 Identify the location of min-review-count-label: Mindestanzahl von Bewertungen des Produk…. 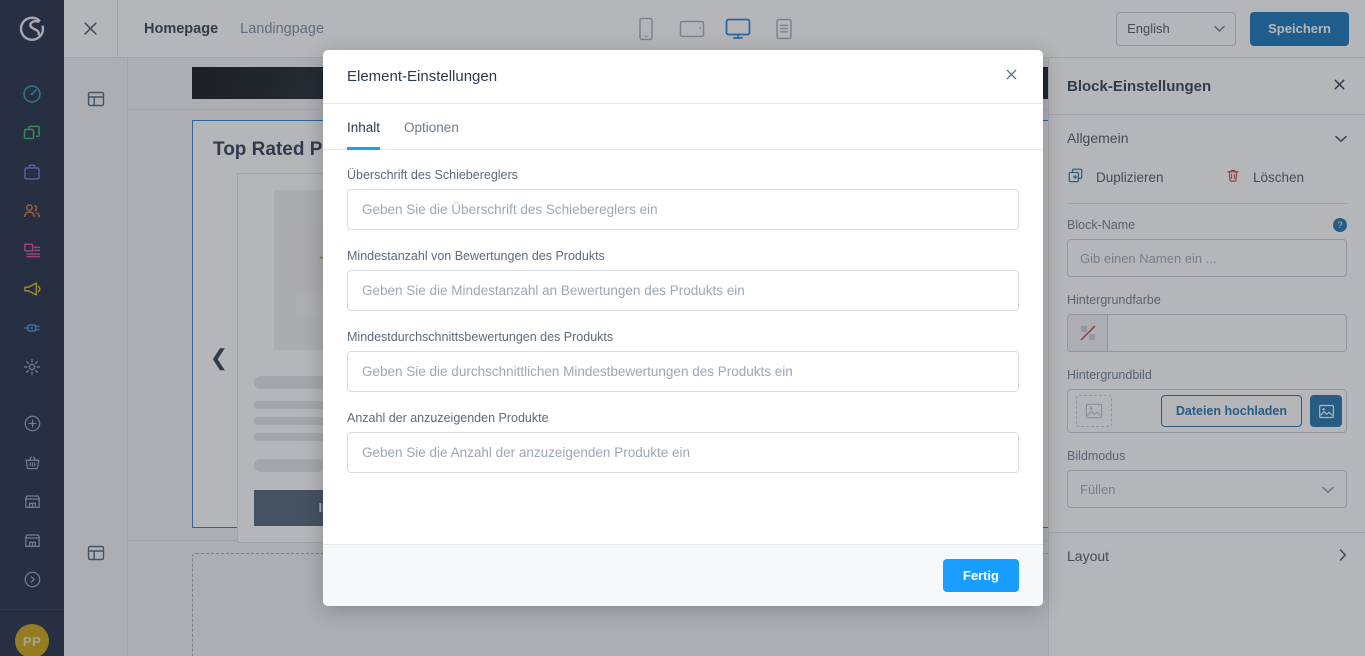
(476, 256).